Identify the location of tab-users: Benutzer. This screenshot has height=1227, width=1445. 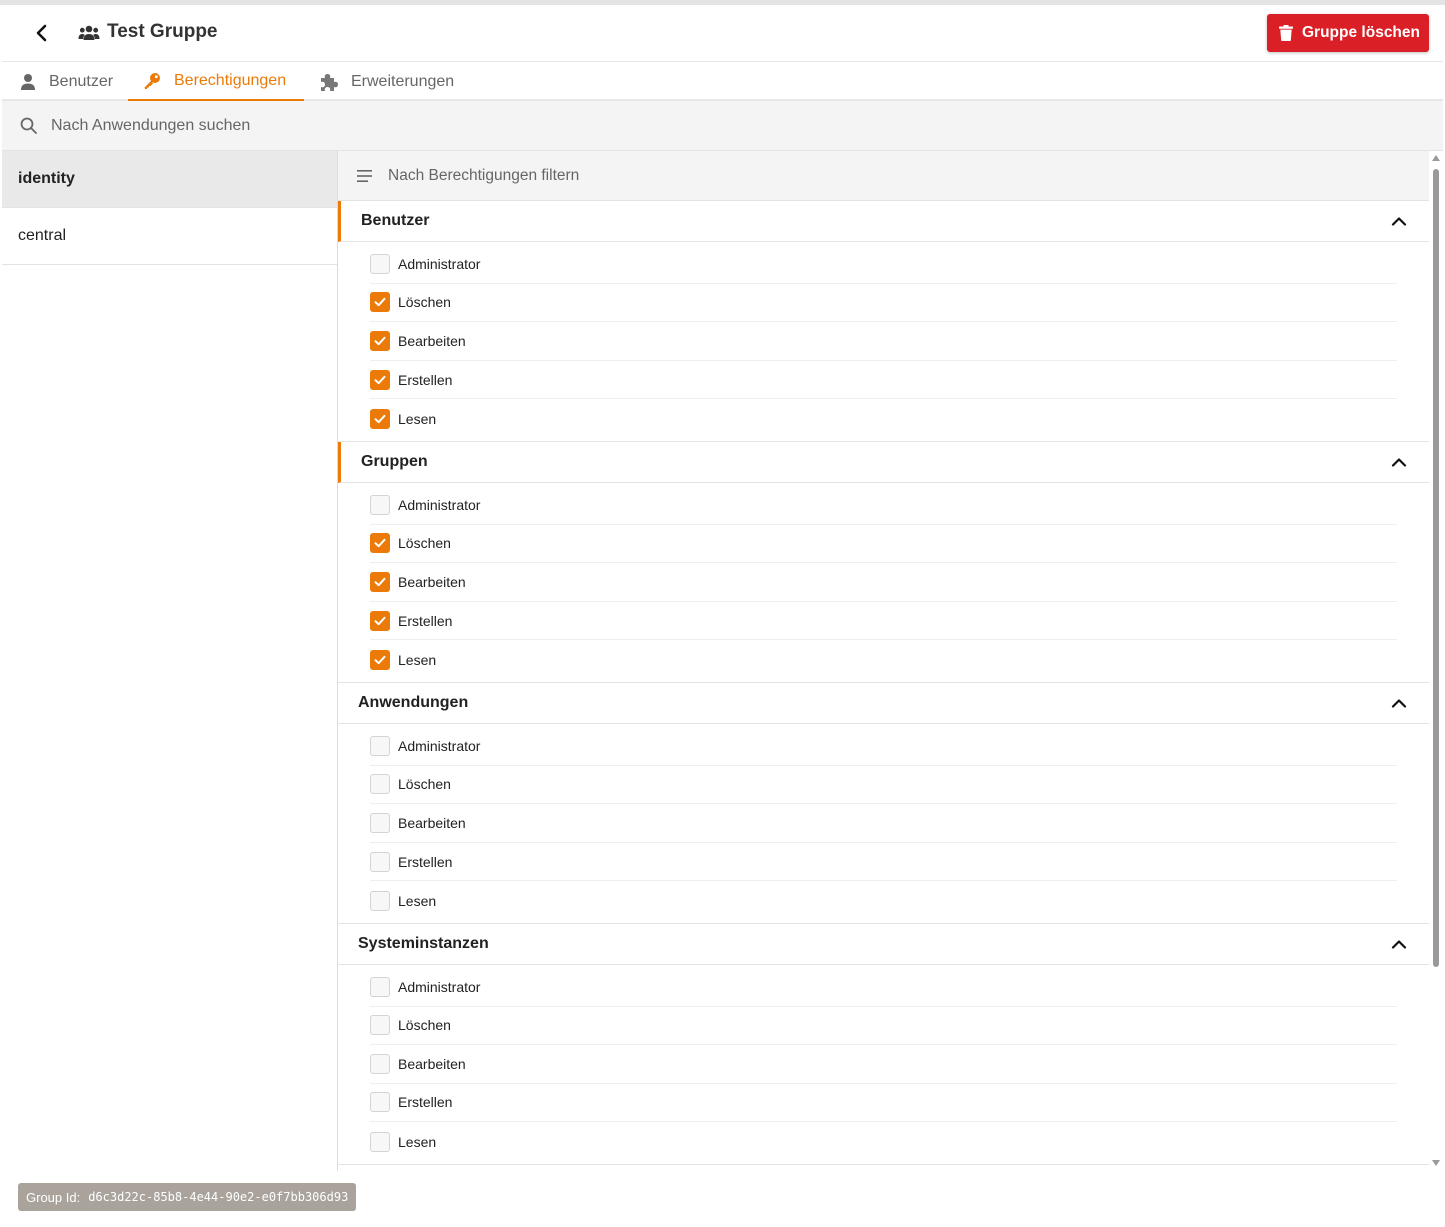
(66, 82).